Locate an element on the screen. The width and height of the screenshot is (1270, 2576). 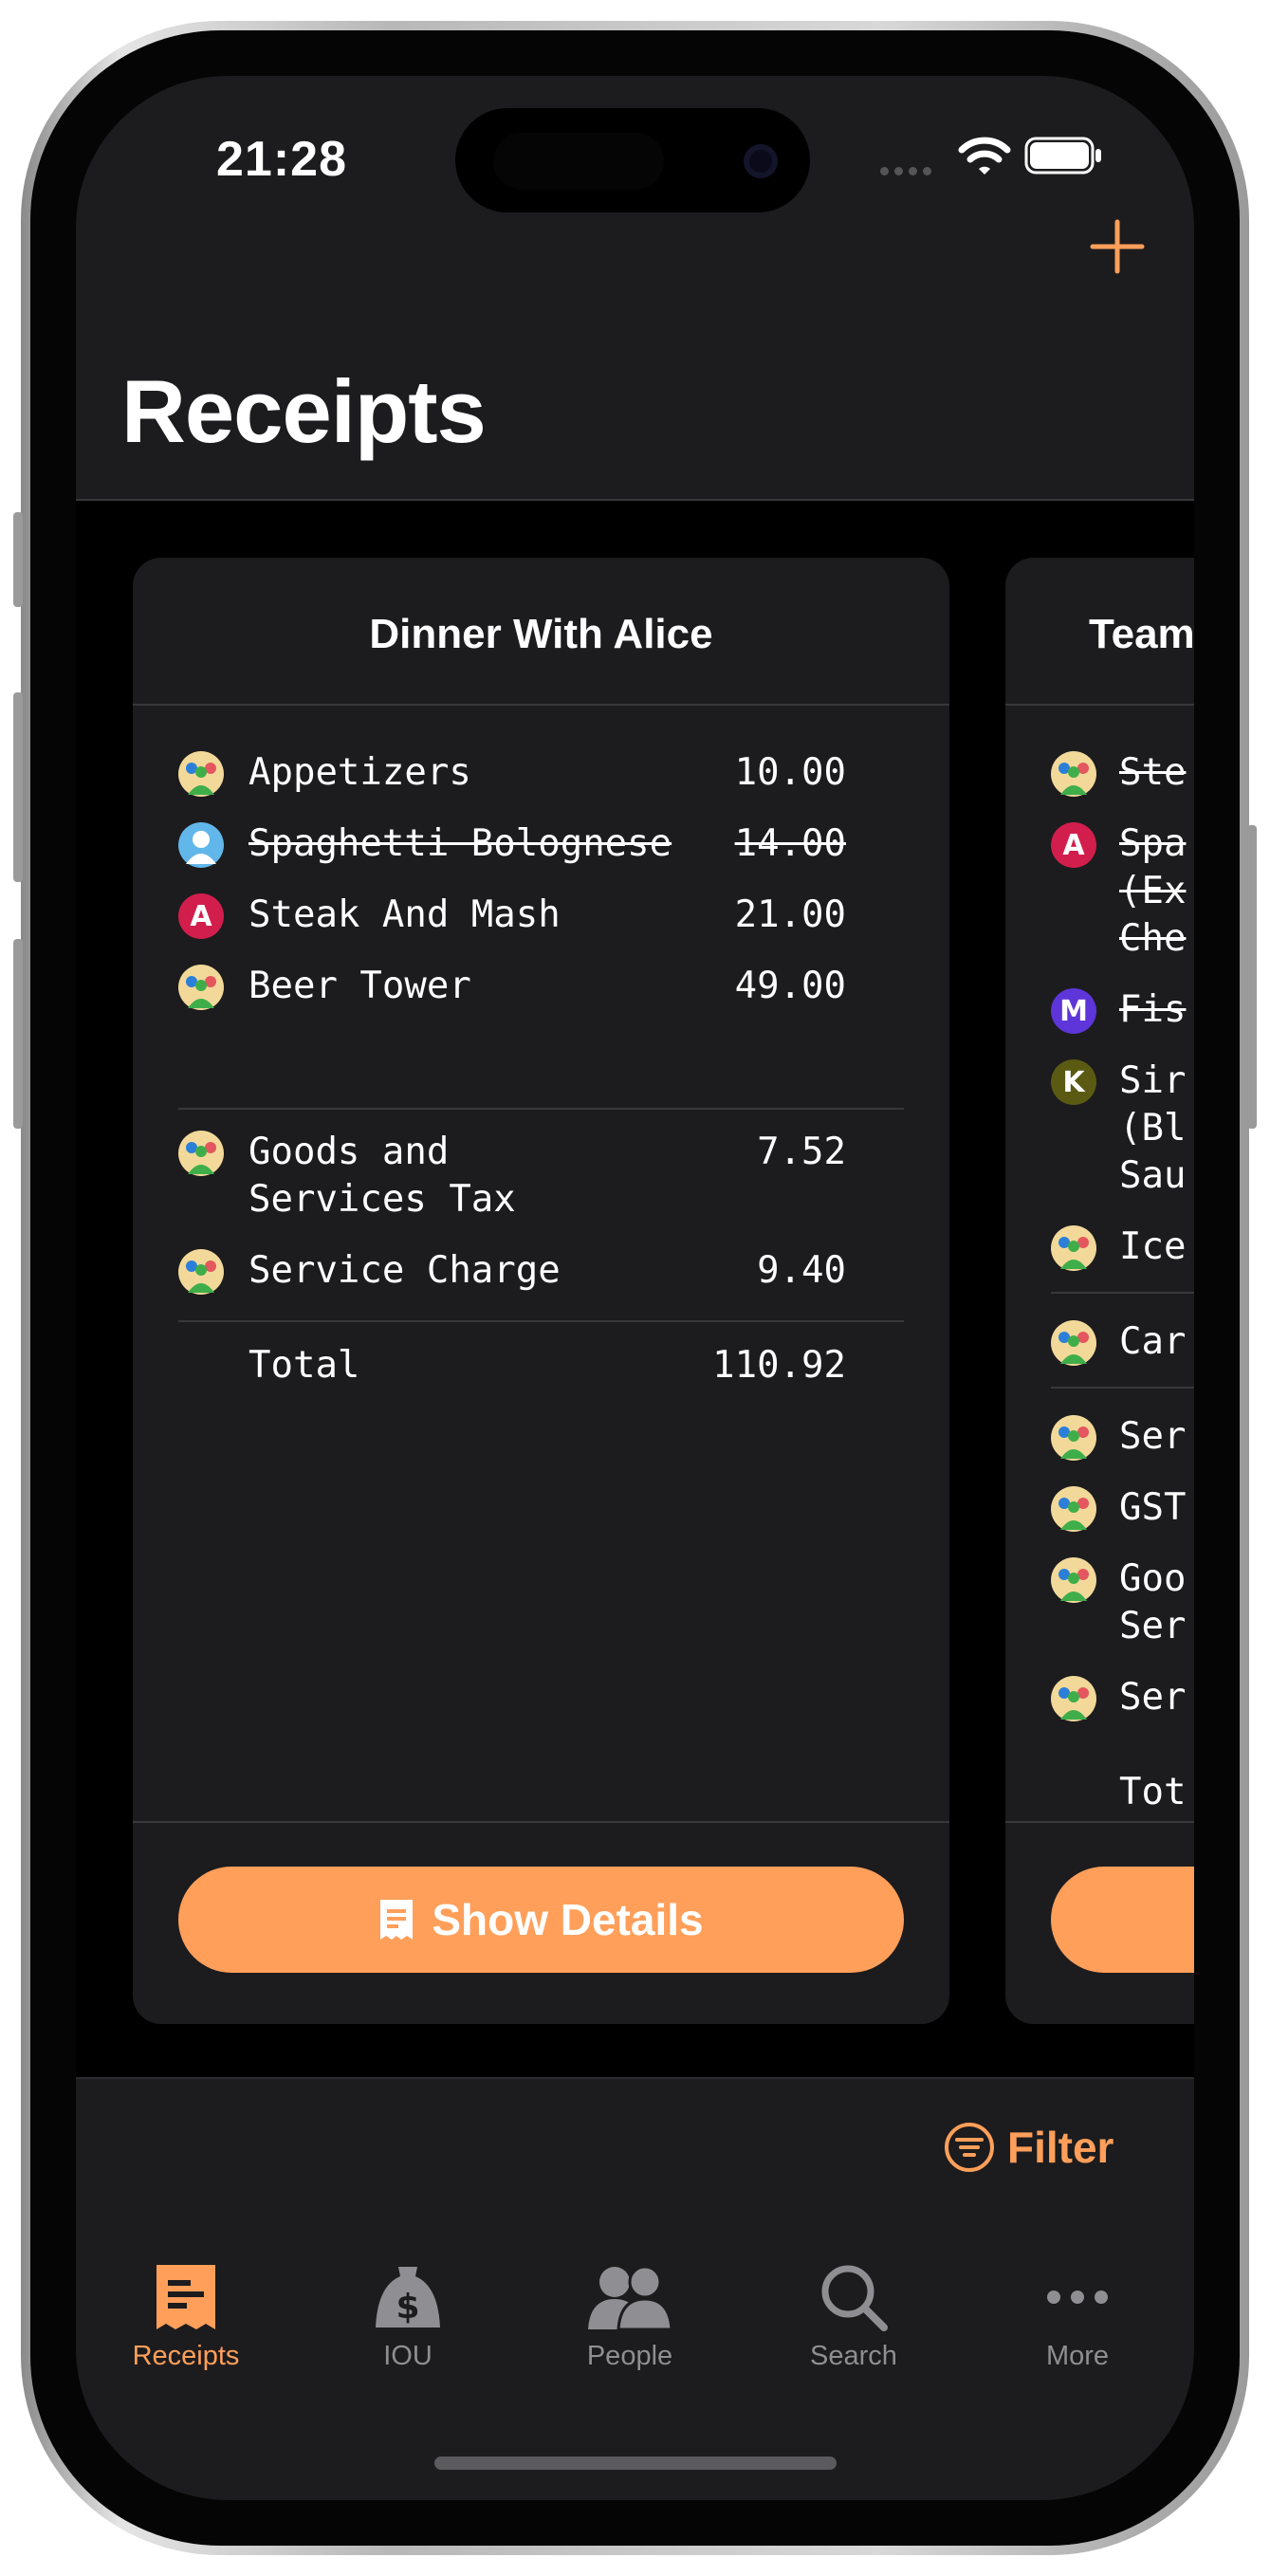
volume-up-button is located at coordinates (18, 787).